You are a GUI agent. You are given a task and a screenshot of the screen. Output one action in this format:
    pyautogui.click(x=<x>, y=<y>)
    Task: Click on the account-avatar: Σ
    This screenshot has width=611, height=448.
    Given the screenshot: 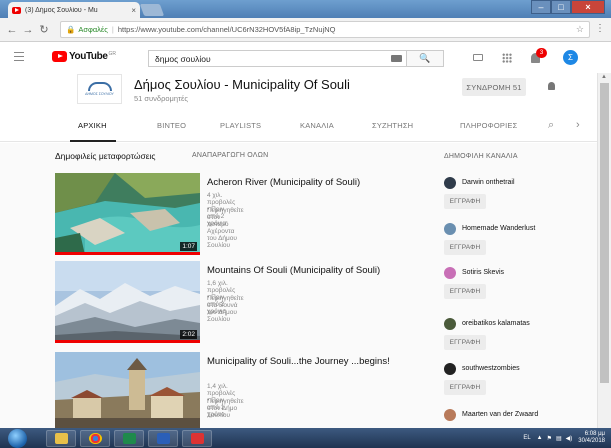 What is the action you would take?
    pyautogui.click(x=570, y=57)
    